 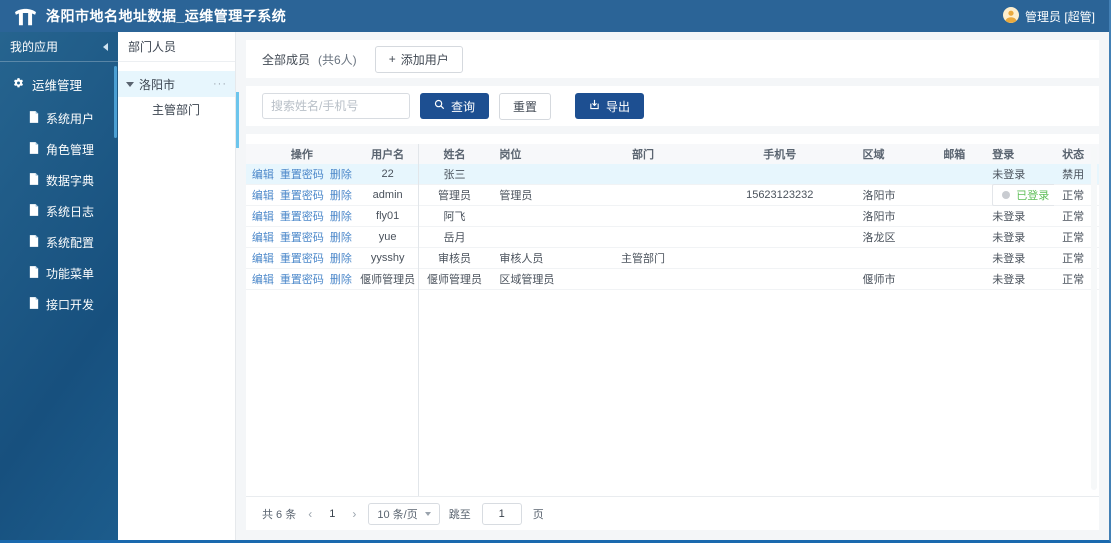 I want to click on panel-scrollbar-thumb, so click(x=237, y=120).